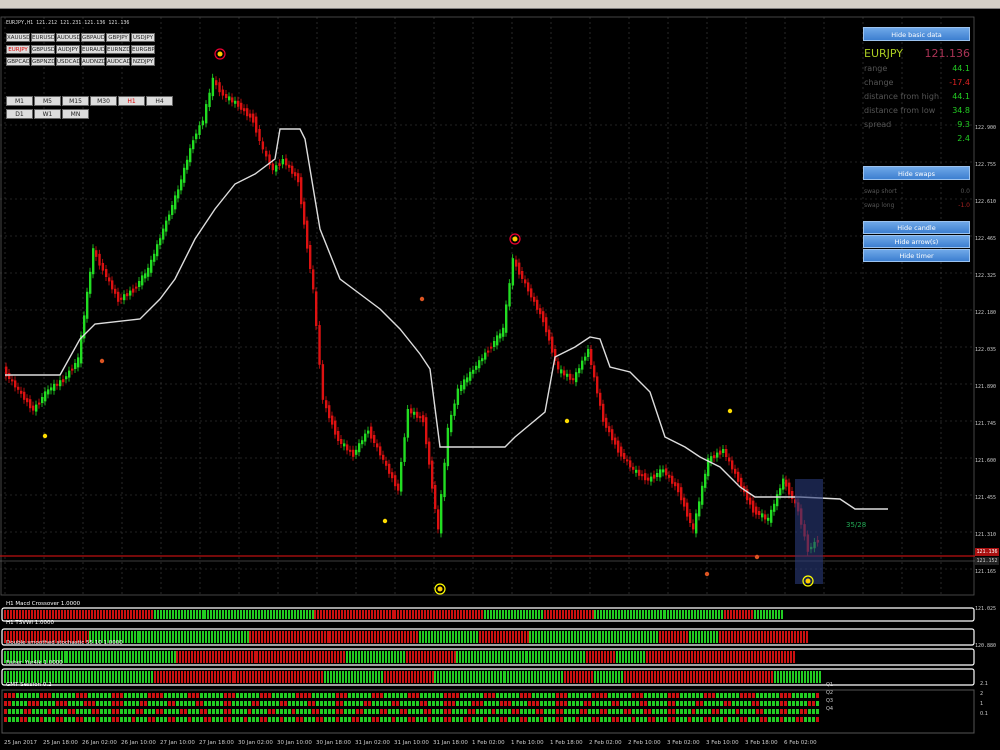 This screenshot has width=1000, height=750. I want to click on swap-short-row: swap short 0.0, so click(916, 192).